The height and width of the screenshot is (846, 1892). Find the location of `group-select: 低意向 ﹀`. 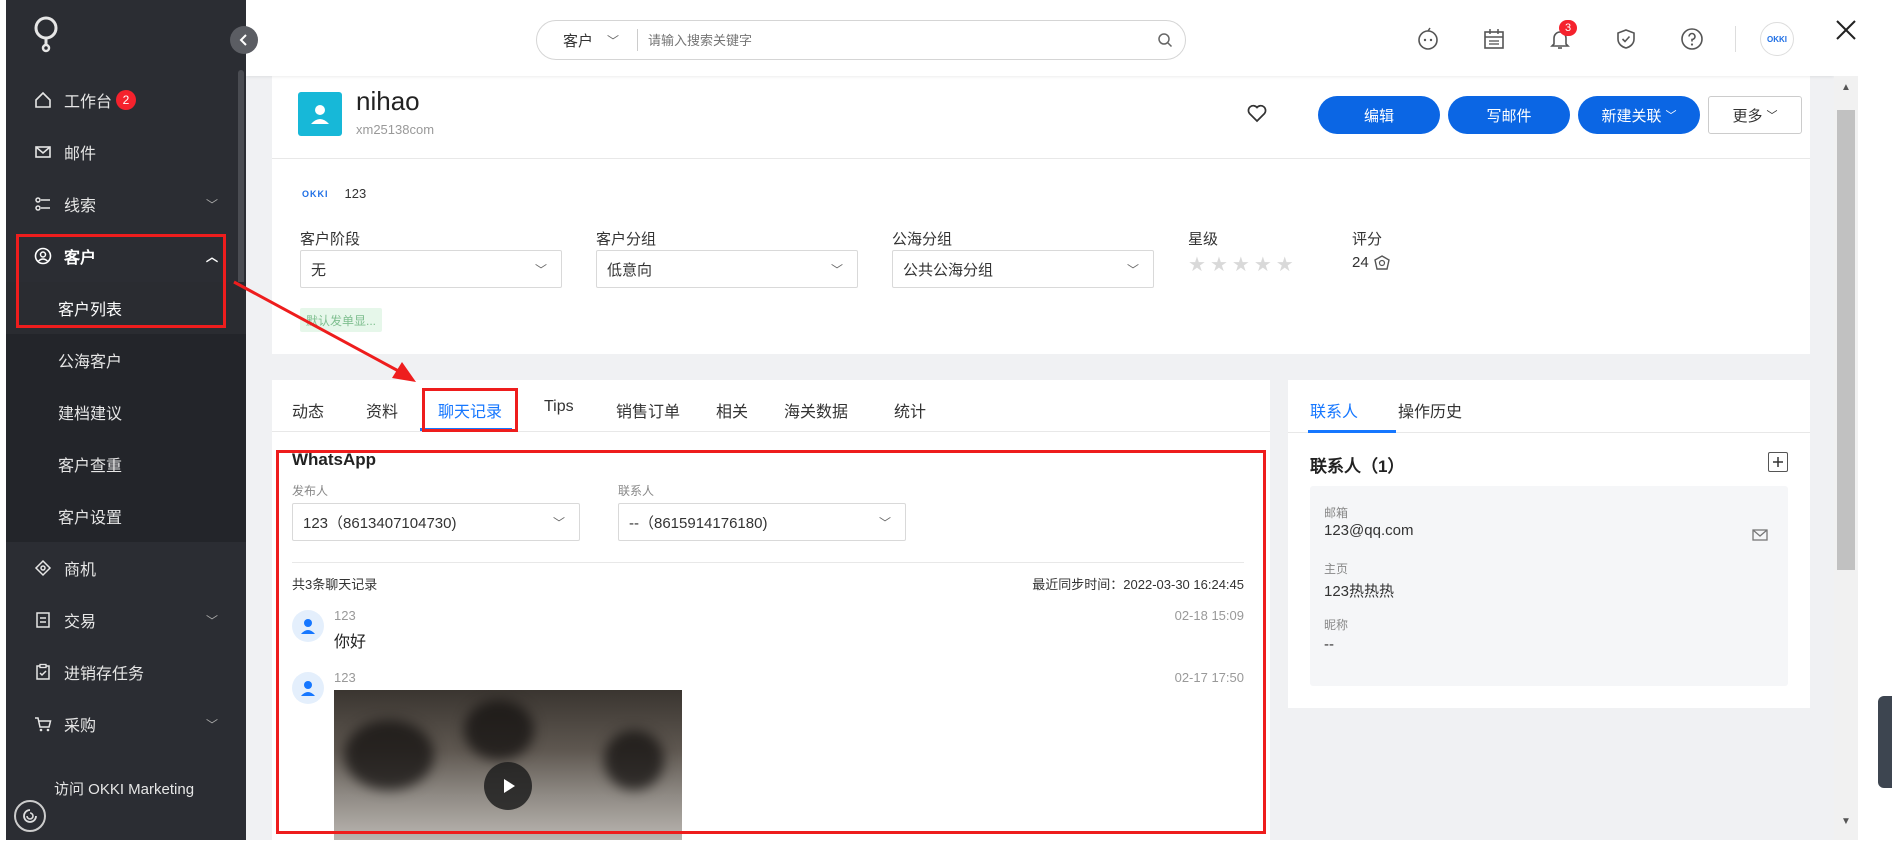

group-select: 低意向 ﹀ is located at coordinates (727, 269).